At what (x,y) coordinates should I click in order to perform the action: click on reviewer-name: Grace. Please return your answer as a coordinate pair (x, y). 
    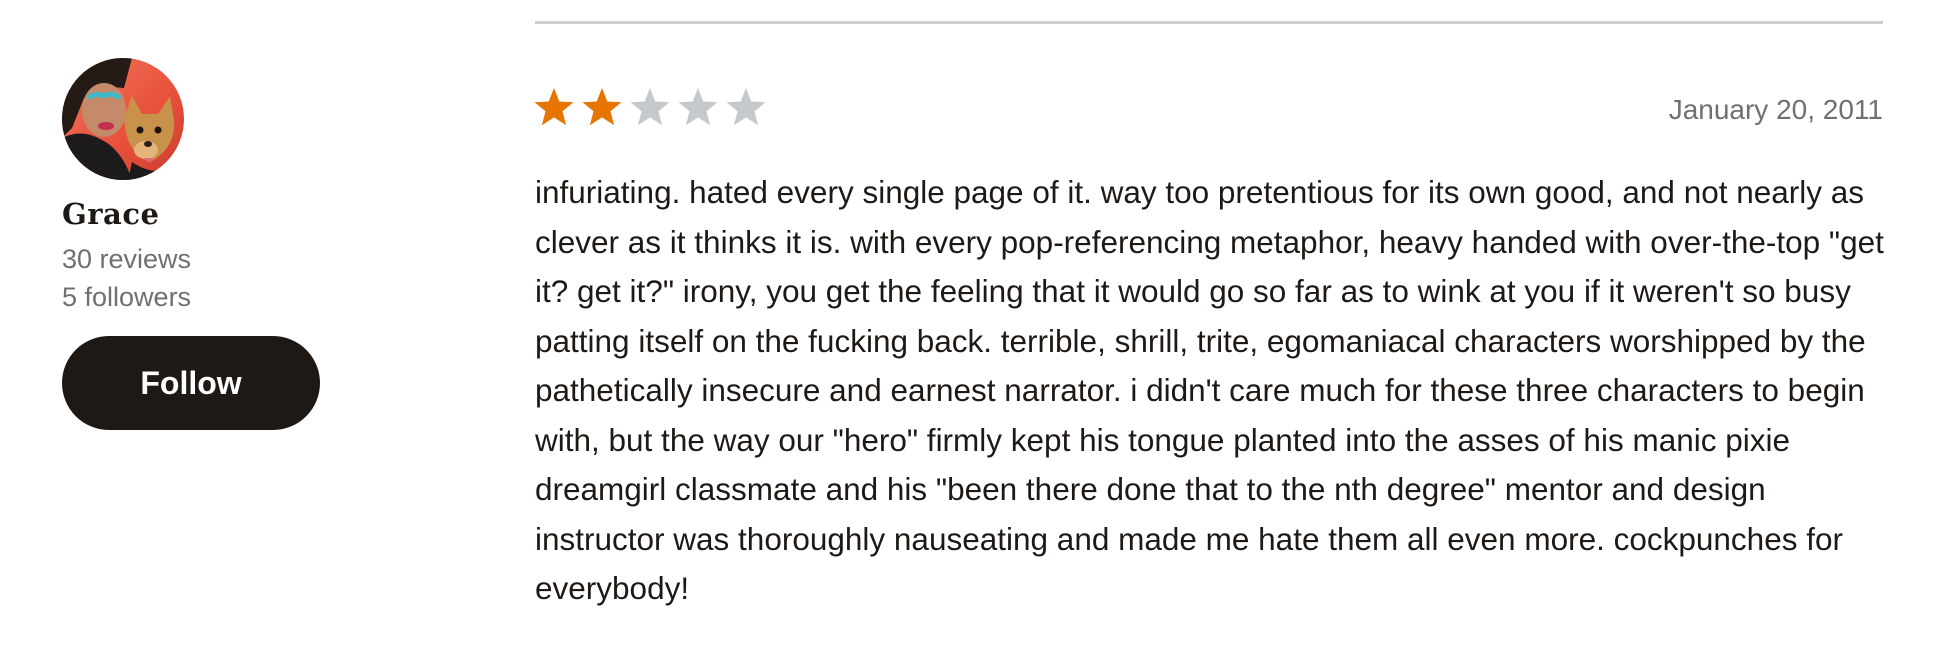
    Looking at the image, I should click on (197, 214).